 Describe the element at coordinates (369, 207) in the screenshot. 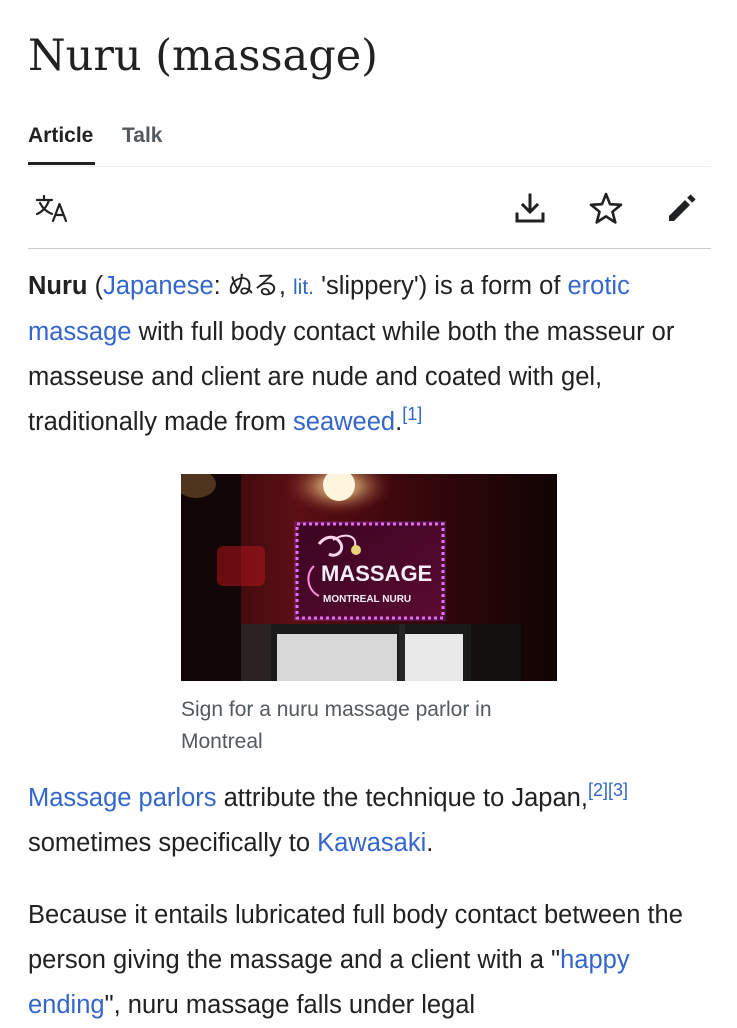

I see `page-actions-toolbar` at that location.